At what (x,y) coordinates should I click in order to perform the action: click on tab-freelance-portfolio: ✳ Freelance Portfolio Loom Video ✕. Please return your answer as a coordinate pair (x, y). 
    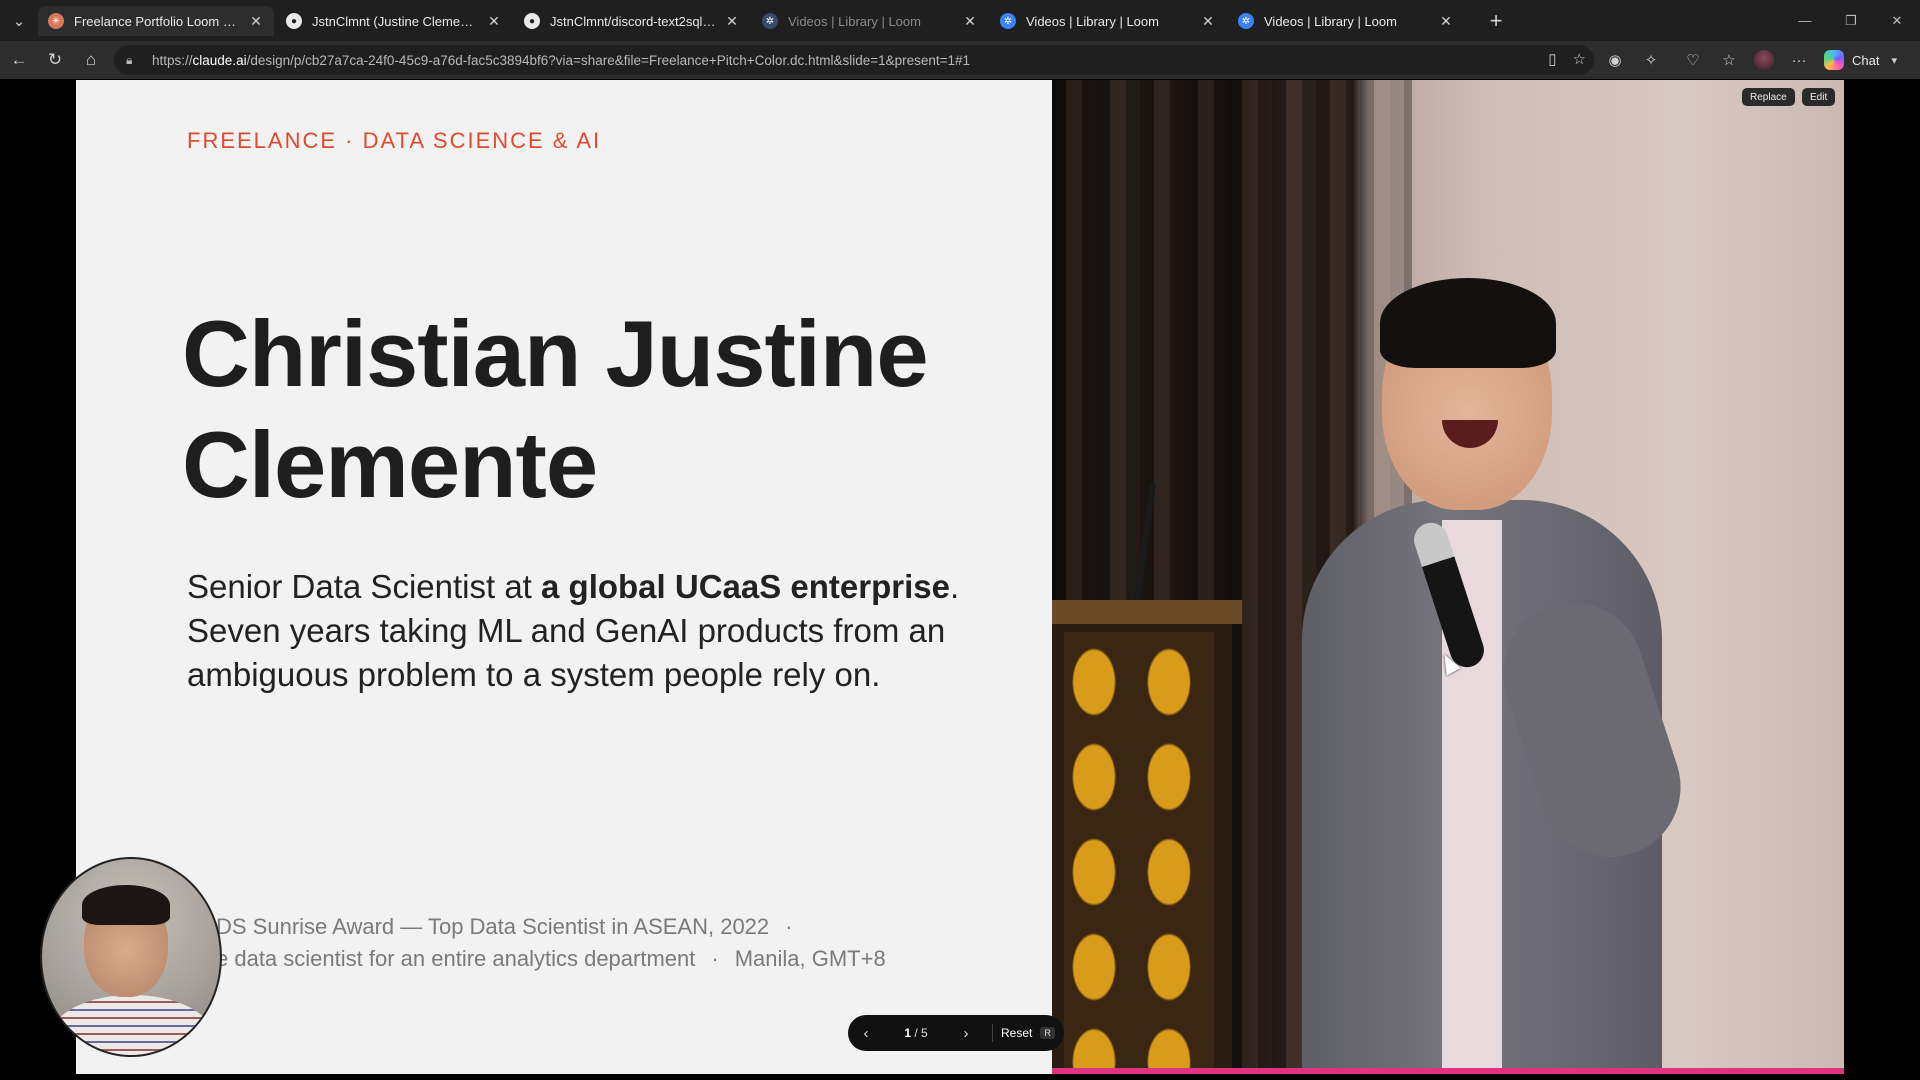
    Looking at the image, I should click on (156, 21).